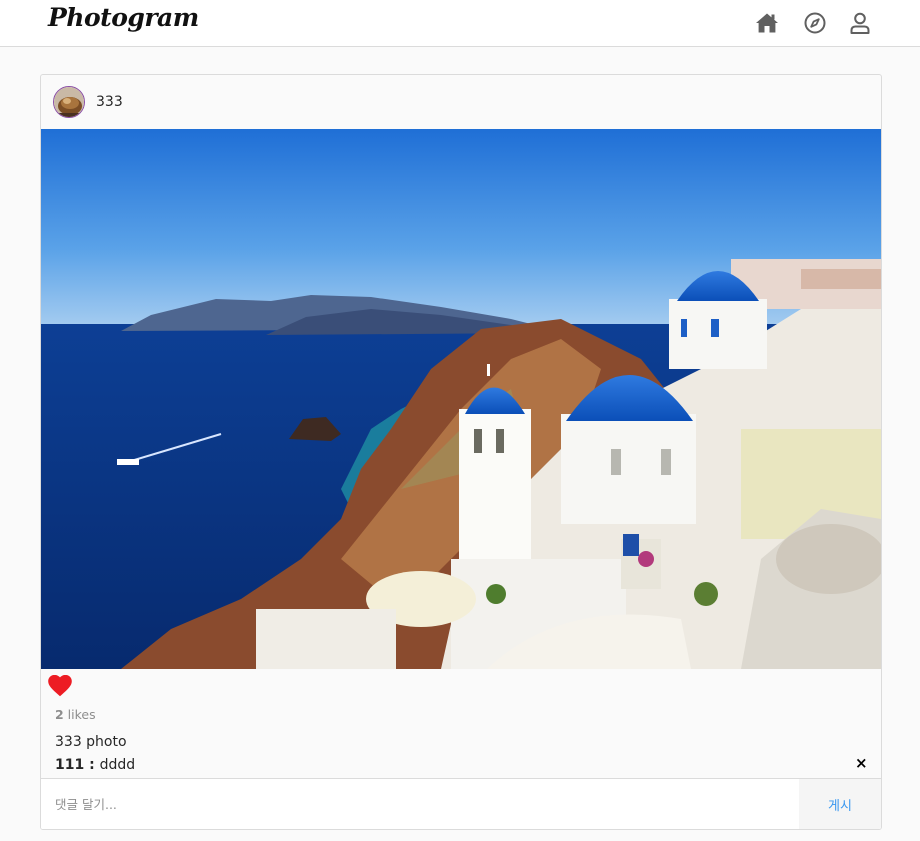 This screenshot has width=920, height=841. Describe the element at coordinates (75, 714) in the screenshot. I see `likes-count: 2 likes` at that location.